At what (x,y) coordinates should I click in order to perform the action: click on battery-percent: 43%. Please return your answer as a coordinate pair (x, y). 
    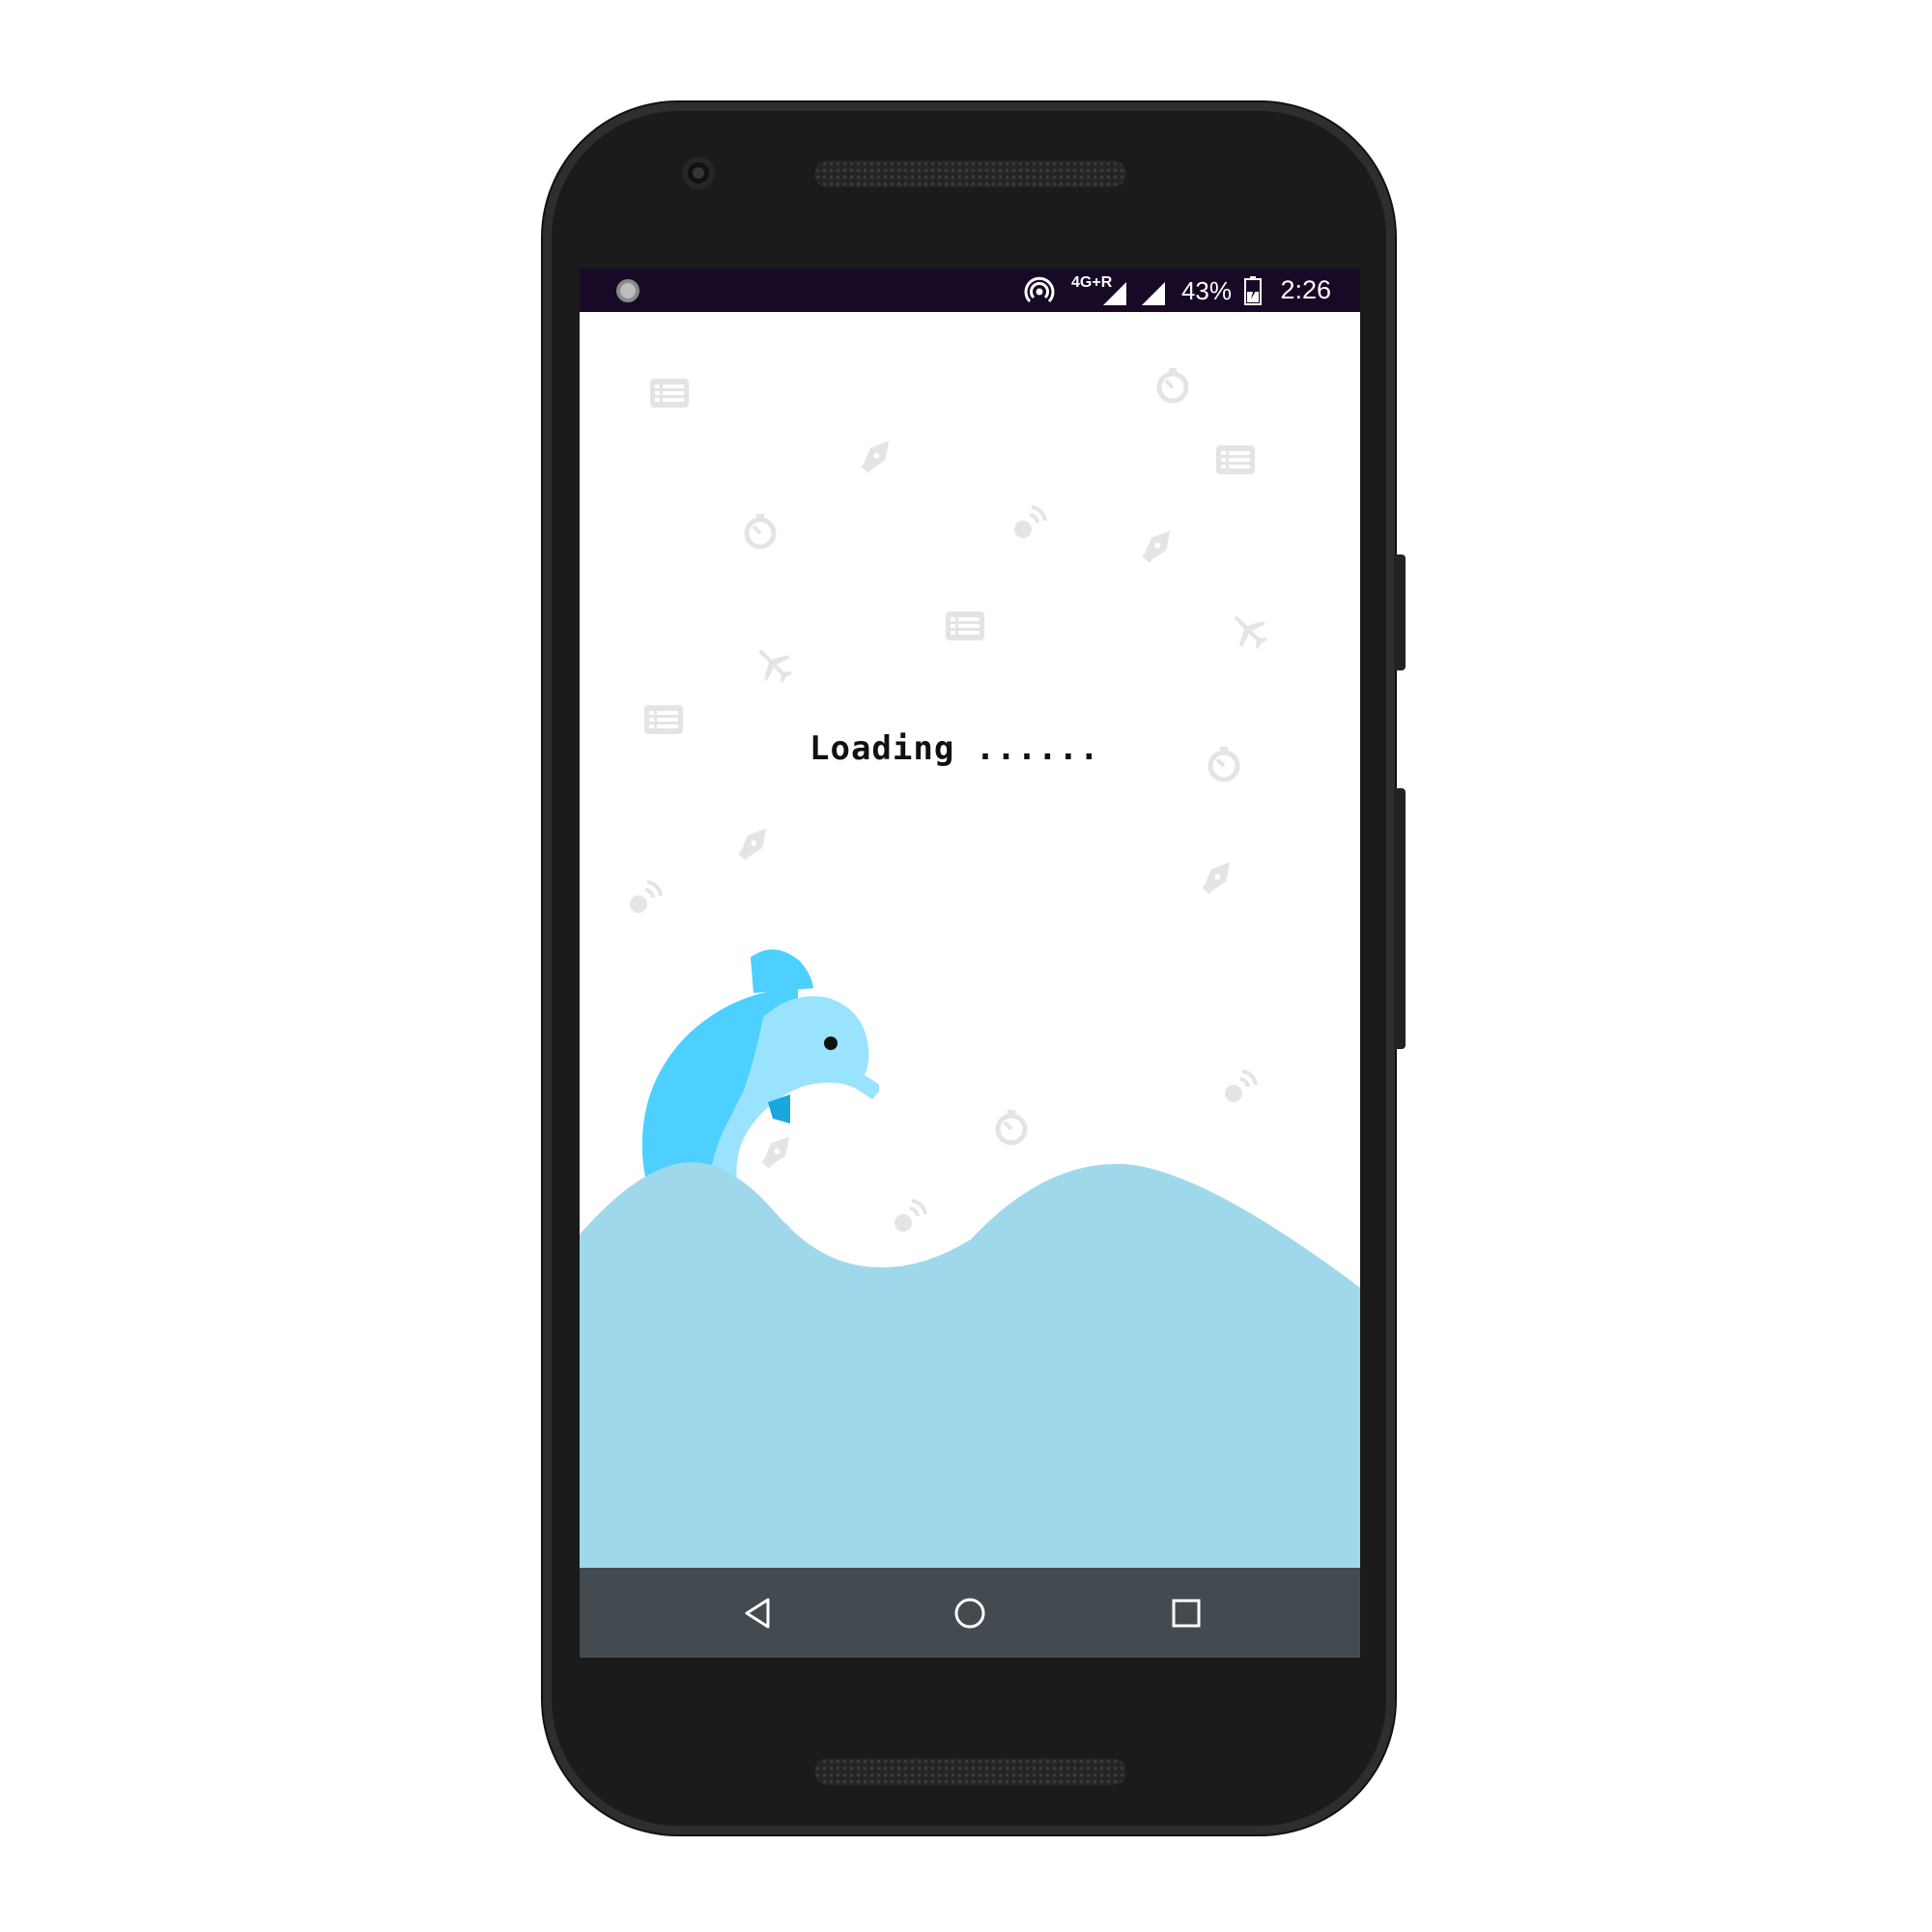
    Looking at the image, I should click on (1206, 290).